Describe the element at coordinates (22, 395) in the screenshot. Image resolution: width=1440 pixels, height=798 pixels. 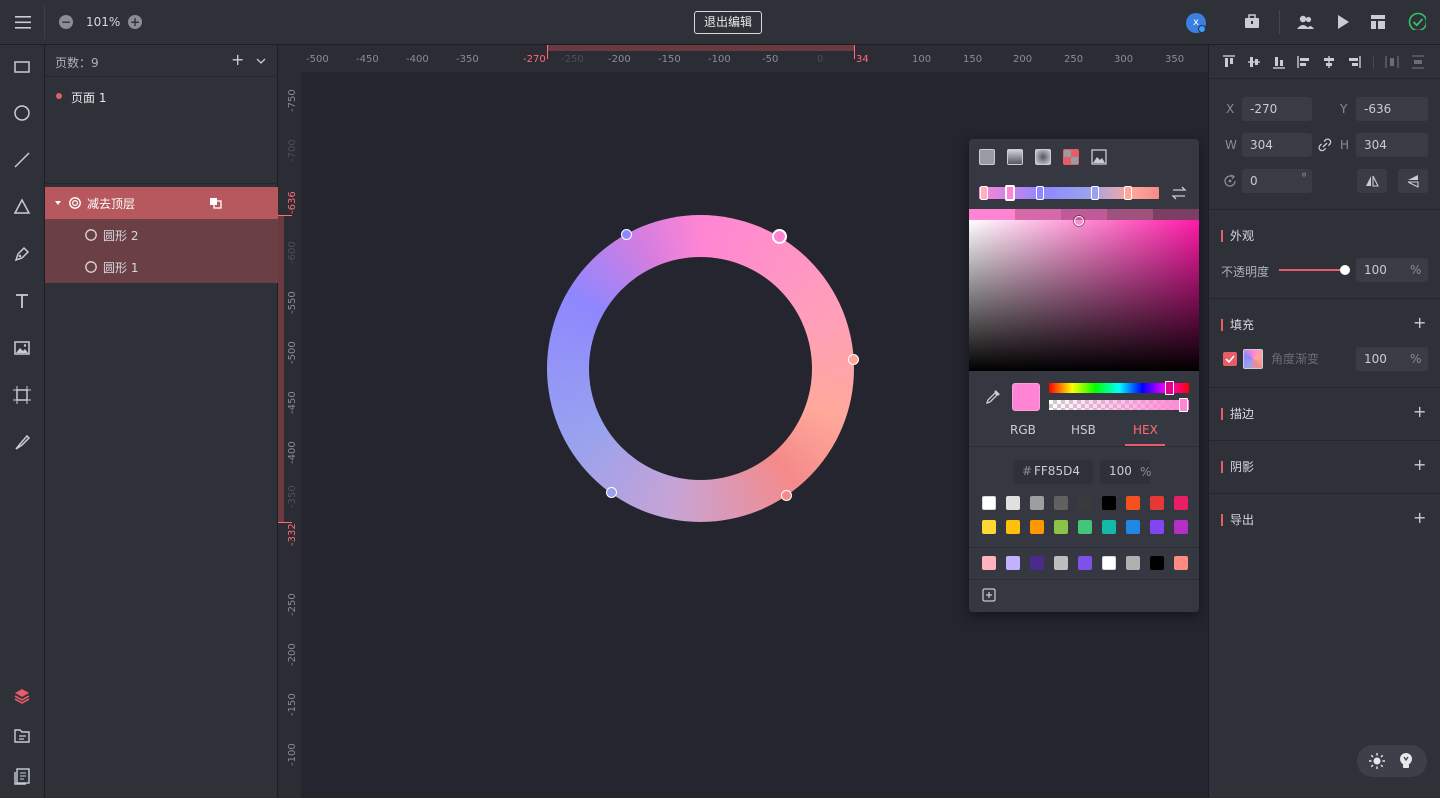
I see `artboard-tool-icon` at that location.